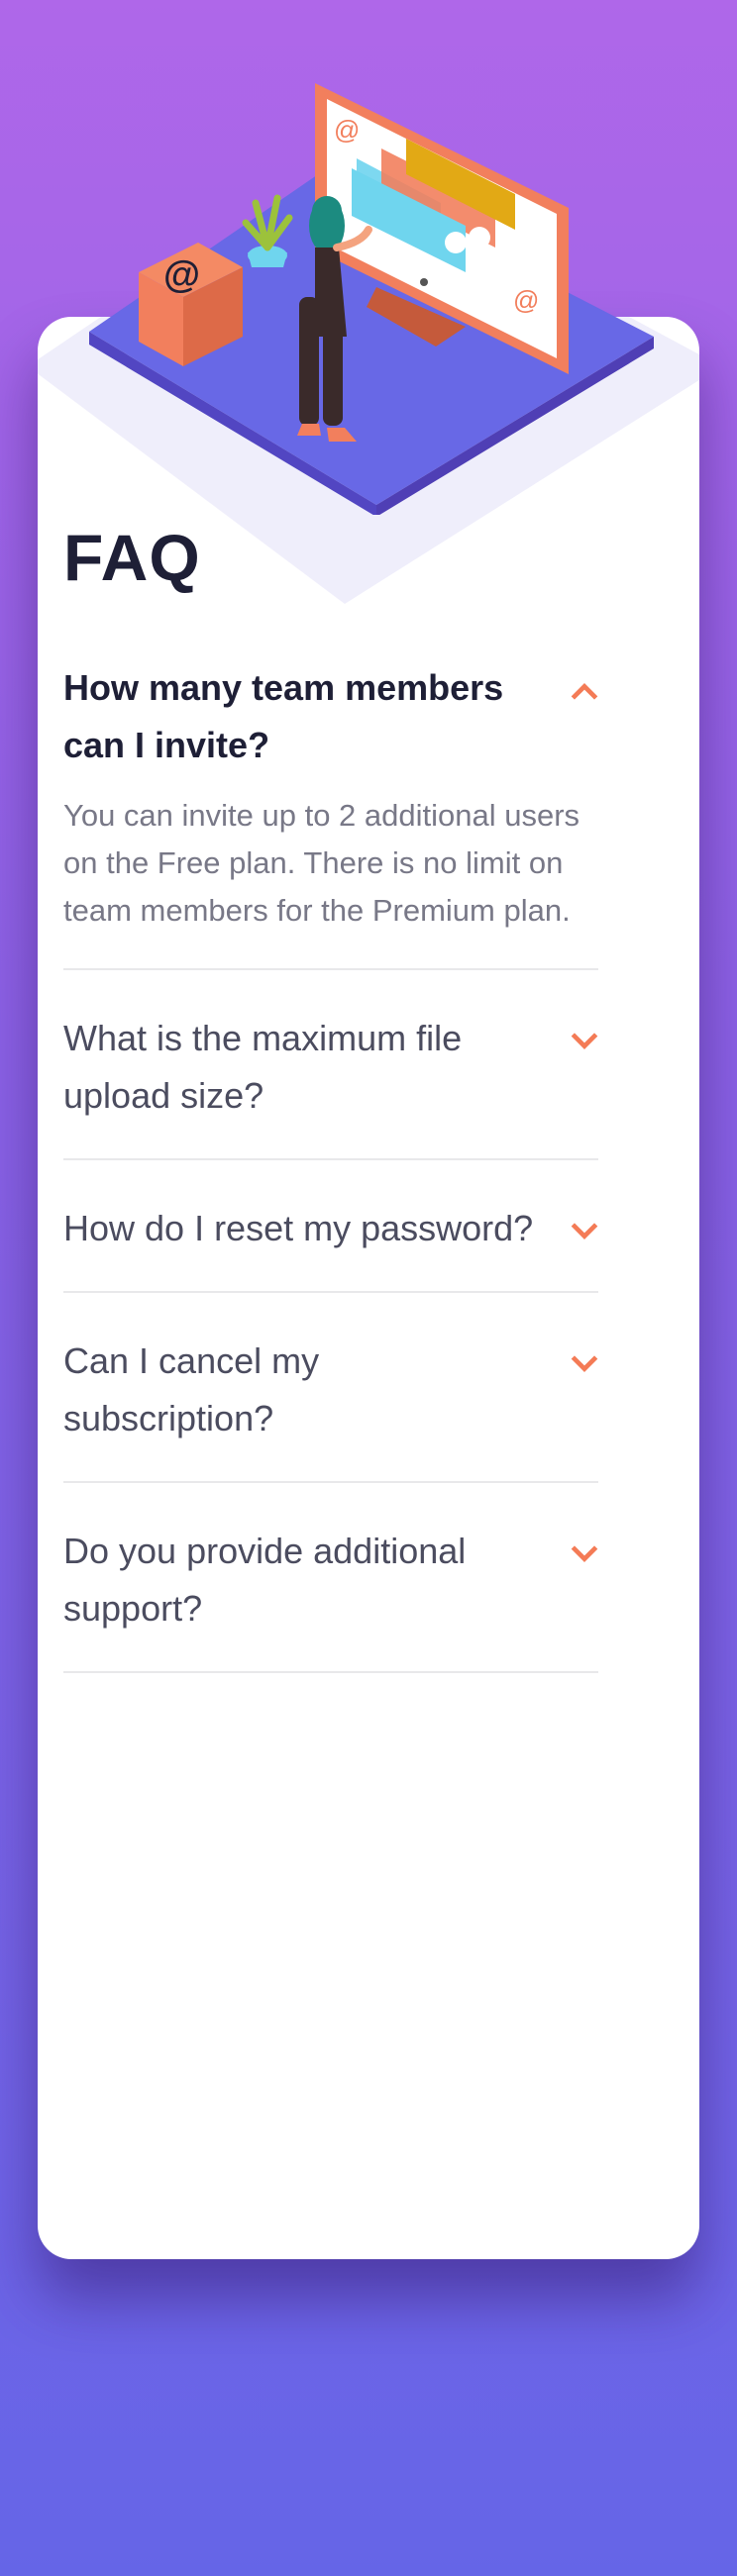  Describe the element at coordinates (283, 716) in the screenshot. I see `faq-question-text: How many team members can I invite?` at that location.